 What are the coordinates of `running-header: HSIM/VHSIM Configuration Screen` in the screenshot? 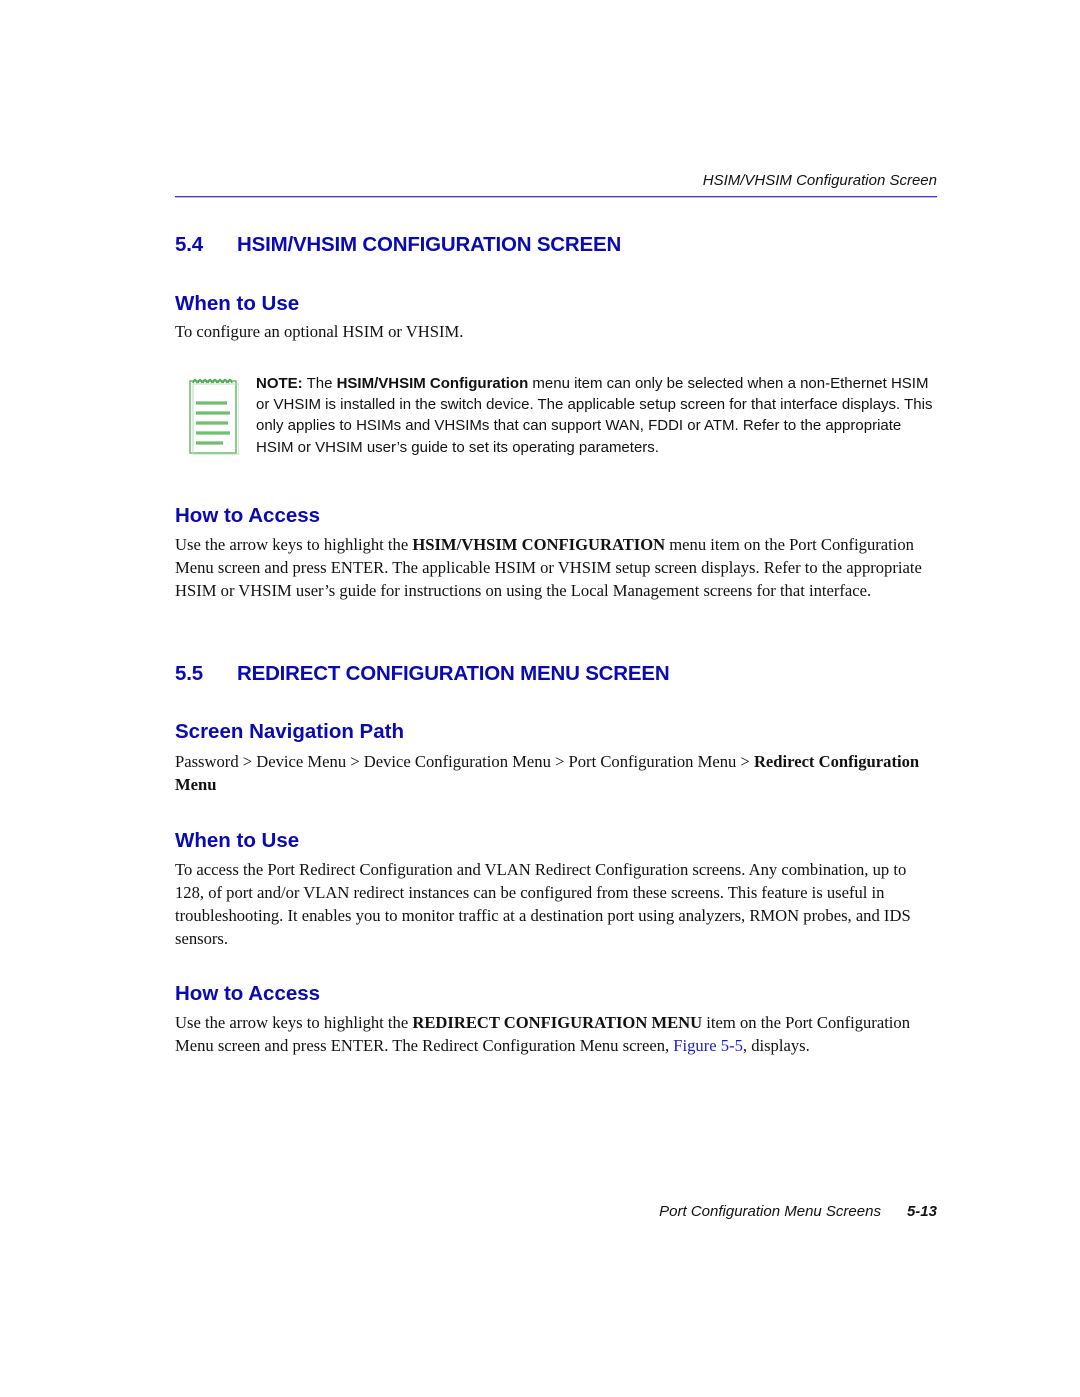 It's located at (819, 180).